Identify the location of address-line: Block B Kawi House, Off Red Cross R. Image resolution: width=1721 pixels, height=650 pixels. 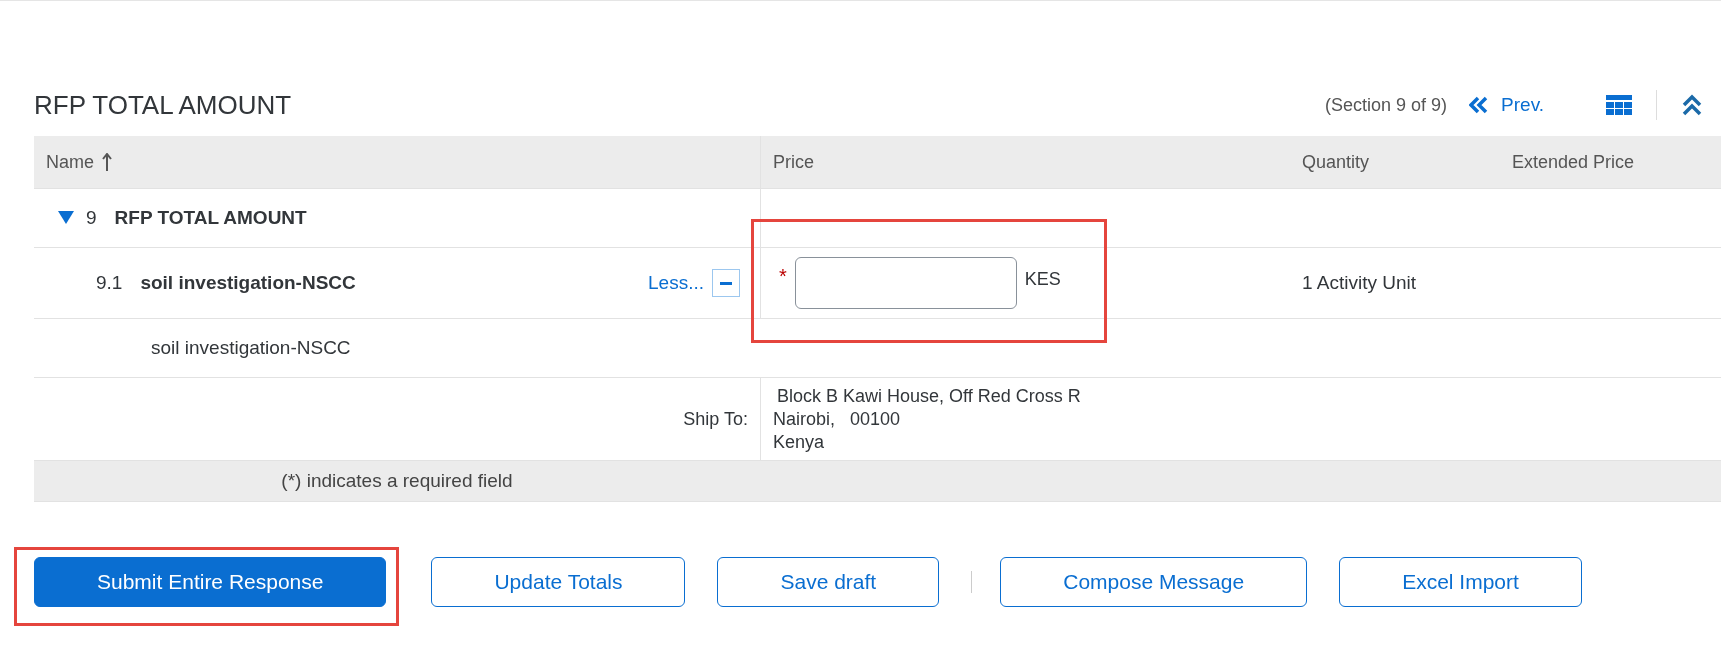
(928, 396).